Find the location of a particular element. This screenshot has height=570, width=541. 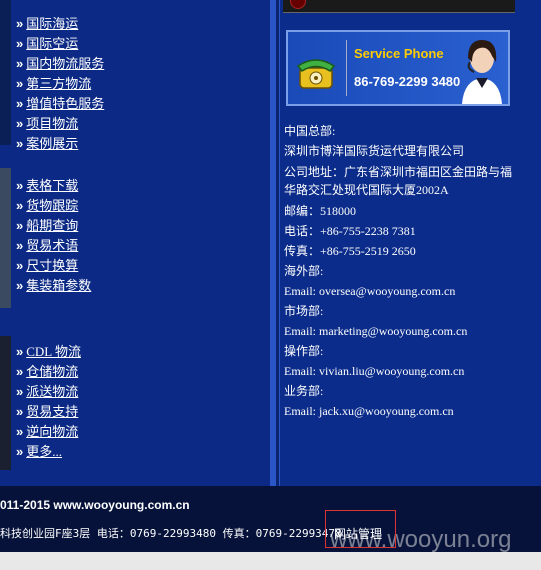

menu-item: » 国际海运 is located at coordinates (60, 24).